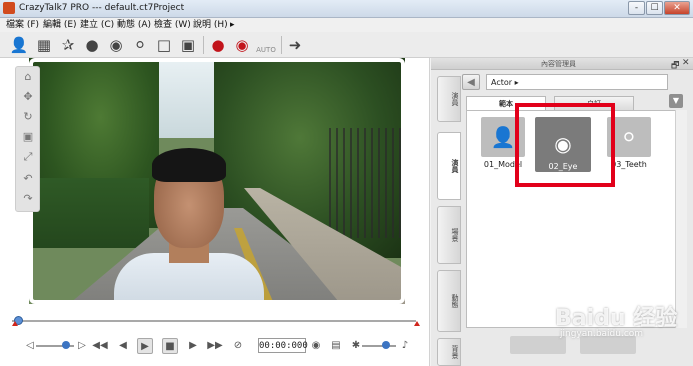 The height and width of the screenshot is (366, 693). Describe the element at coordinates (577, 82) in the screenshot. I see `path-breadcrumb: Actor ▸` at that location.